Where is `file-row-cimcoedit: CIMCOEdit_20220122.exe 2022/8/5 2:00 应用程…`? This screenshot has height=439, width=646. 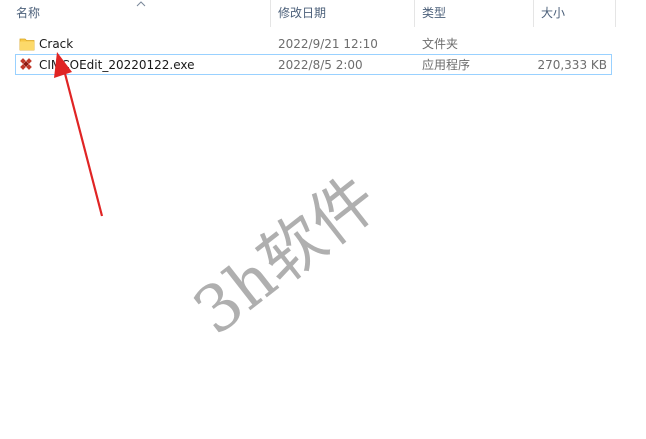 file-row-cimcoedit: CIMCOEdit_20220122.exe 2022/8/5 2:00 应用程… is located at coordinates (313, 64).